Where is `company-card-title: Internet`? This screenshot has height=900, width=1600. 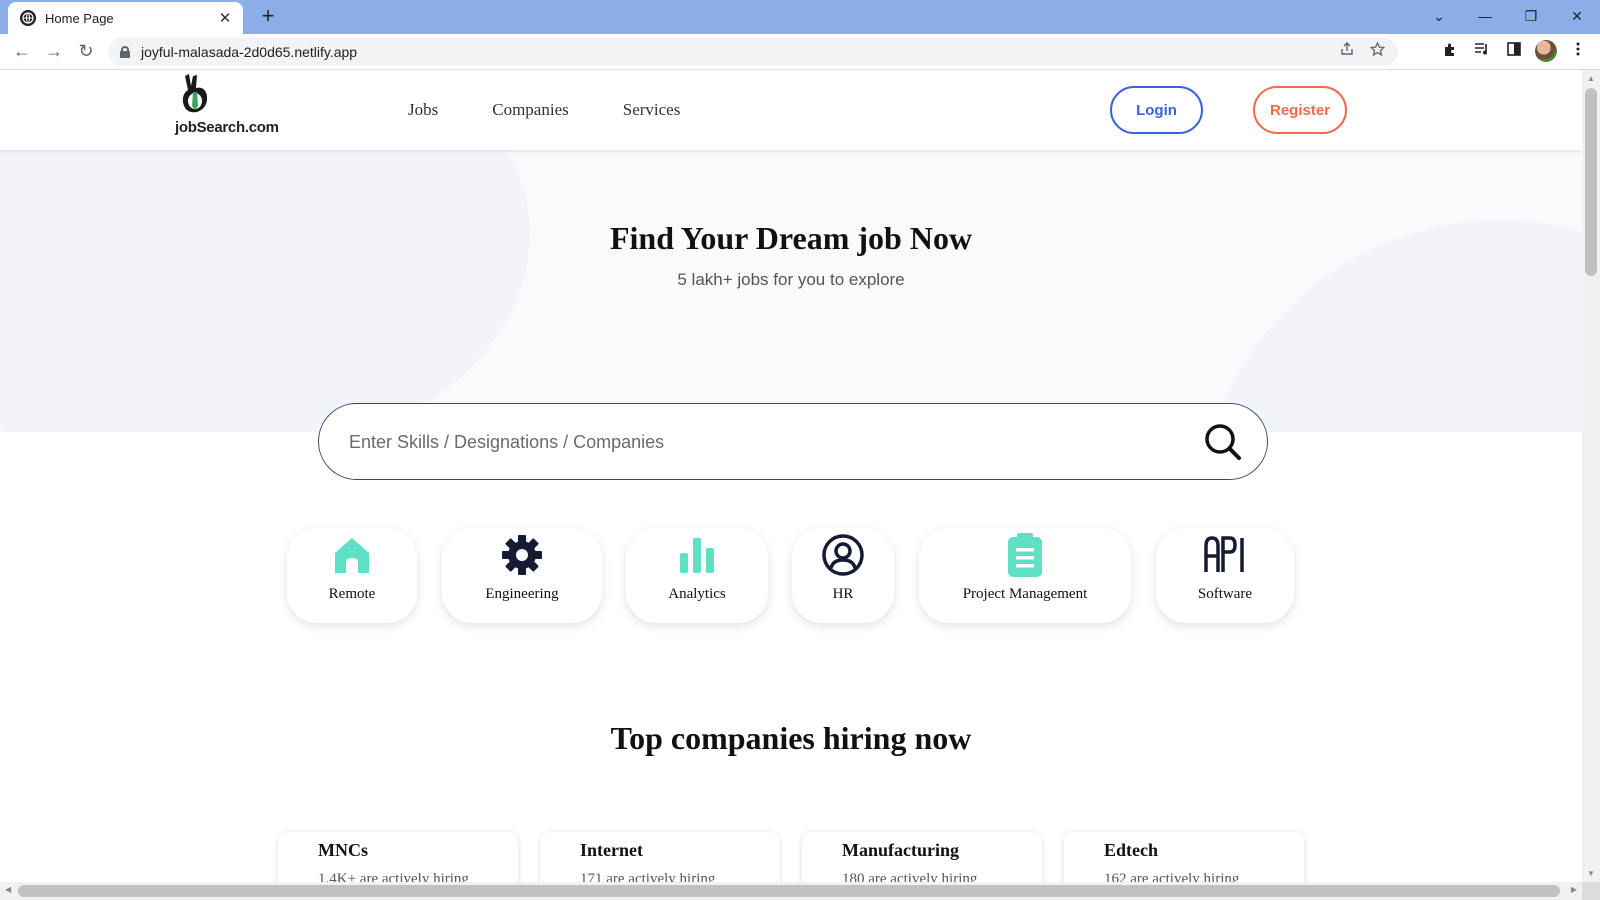
company-card-title: Internet is located at coordinates (611, 850).